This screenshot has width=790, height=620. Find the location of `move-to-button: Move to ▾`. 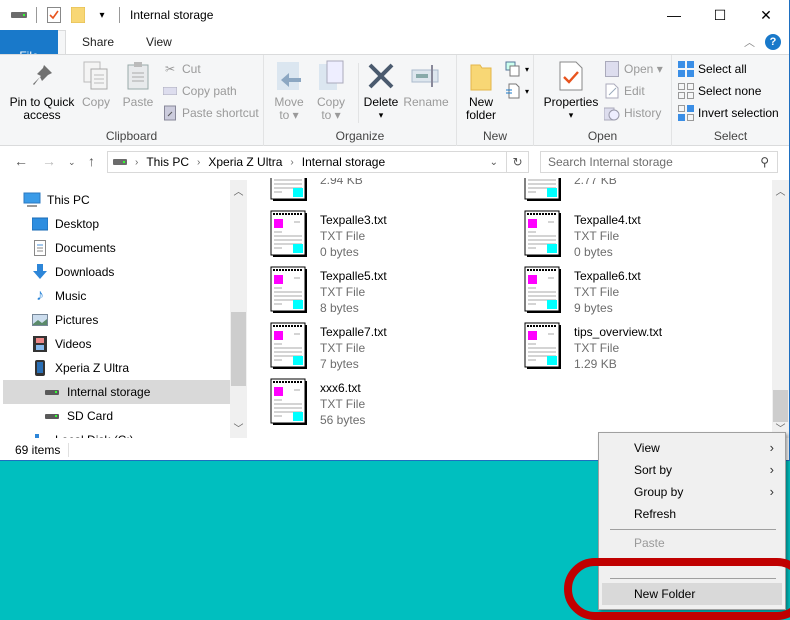

move-to-button: Move to ▾ is located at coordinates (289, 90).